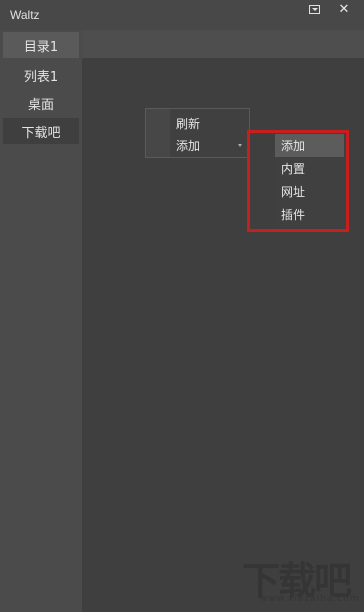 This screenshot has width=364, height=612. I want to click on submenu-item-label: 网址, so click(293, 192).